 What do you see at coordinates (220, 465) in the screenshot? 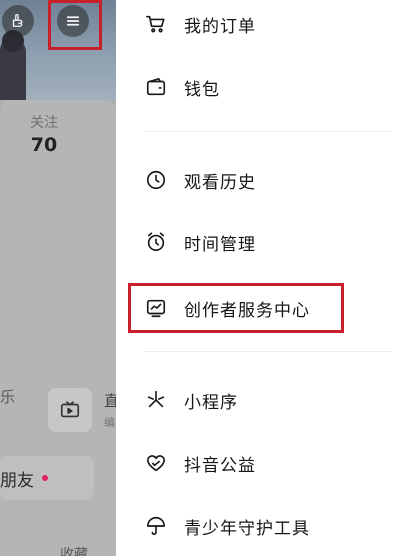
I see `menu-item-label: 抖音公益` at bounding box center [220, 465].